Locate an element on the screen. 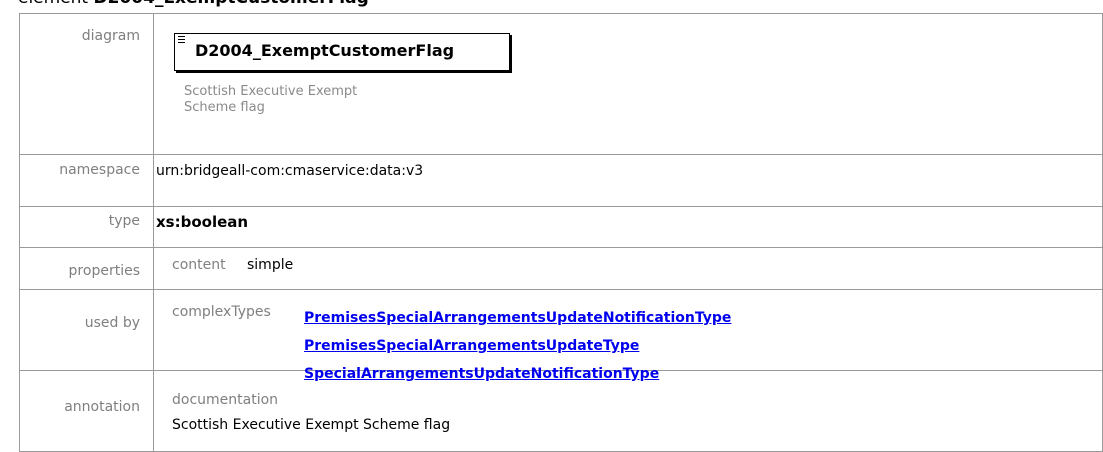 This screenshot has height=452, width=1103. value-cell-type is located at coordinates (628, 227).